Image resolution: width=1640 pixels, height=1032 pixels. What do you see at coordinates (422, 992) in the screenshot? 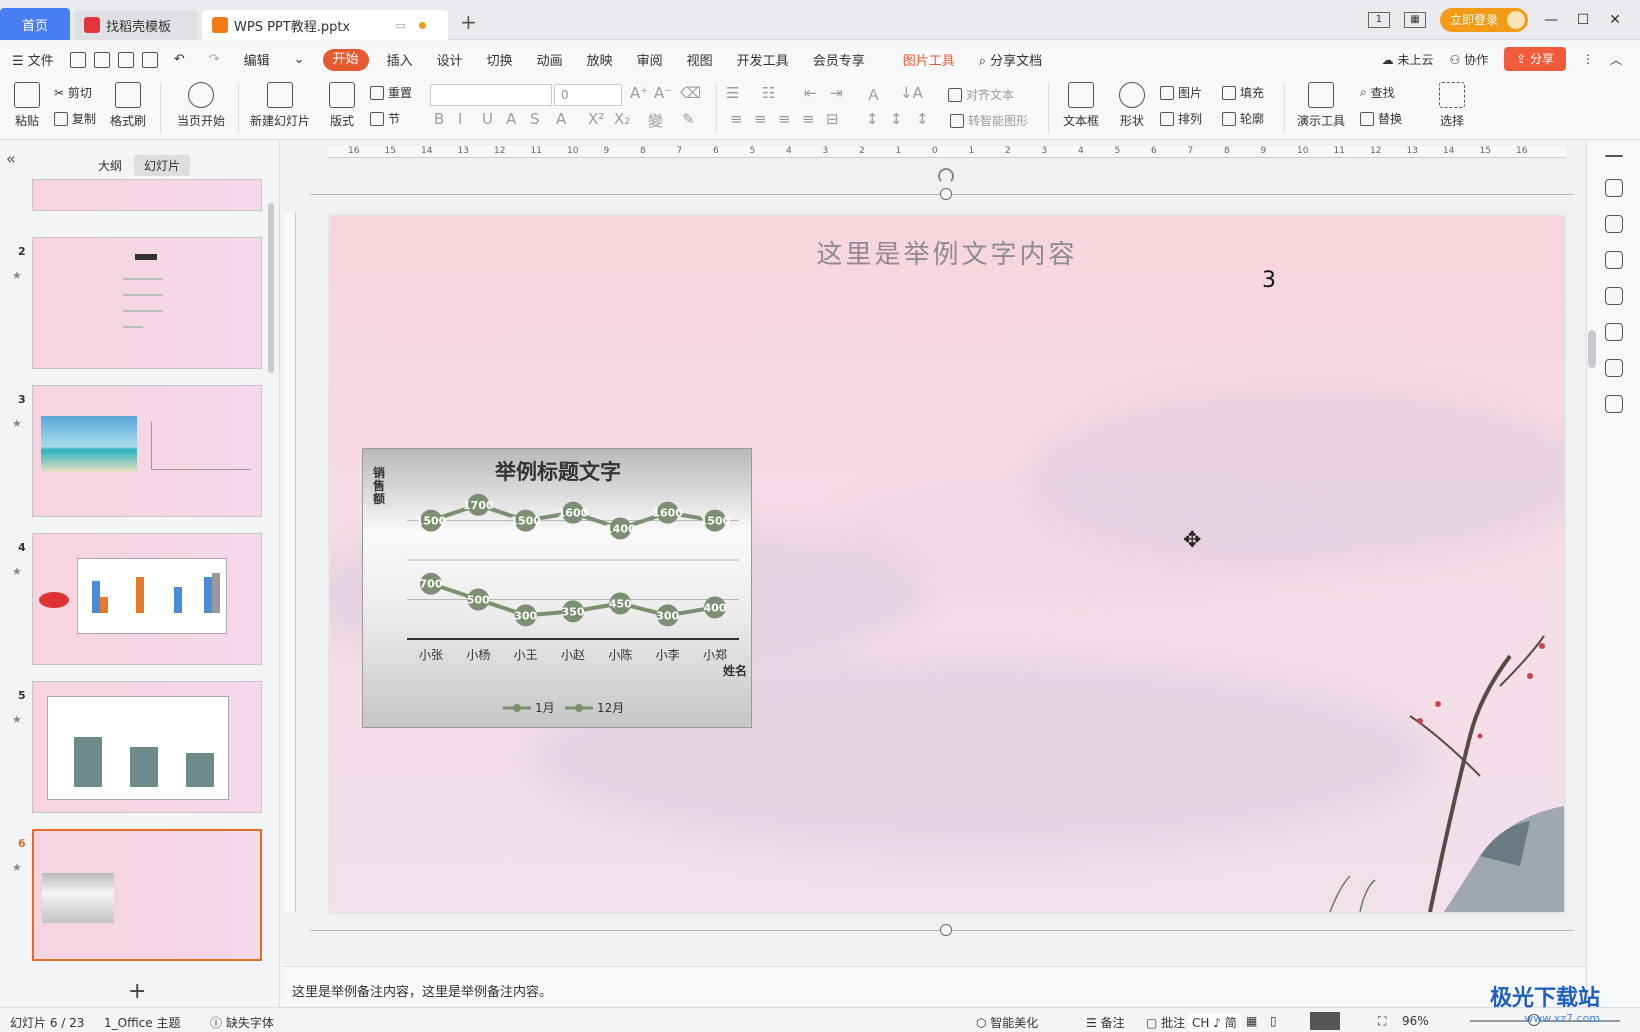
I see `notes-text: 这里是举例备注内容，这里是举例备注内容。` at bounding box center [422, 992].